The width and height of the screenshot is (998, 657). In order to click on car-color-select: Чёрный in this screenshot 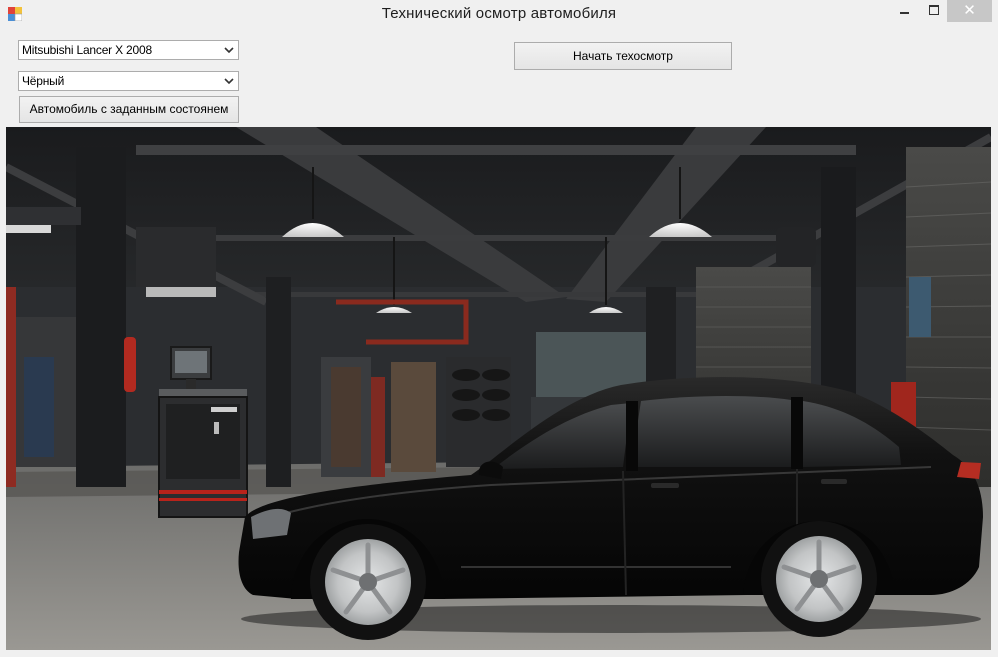, I will do `click(128, 81)`.